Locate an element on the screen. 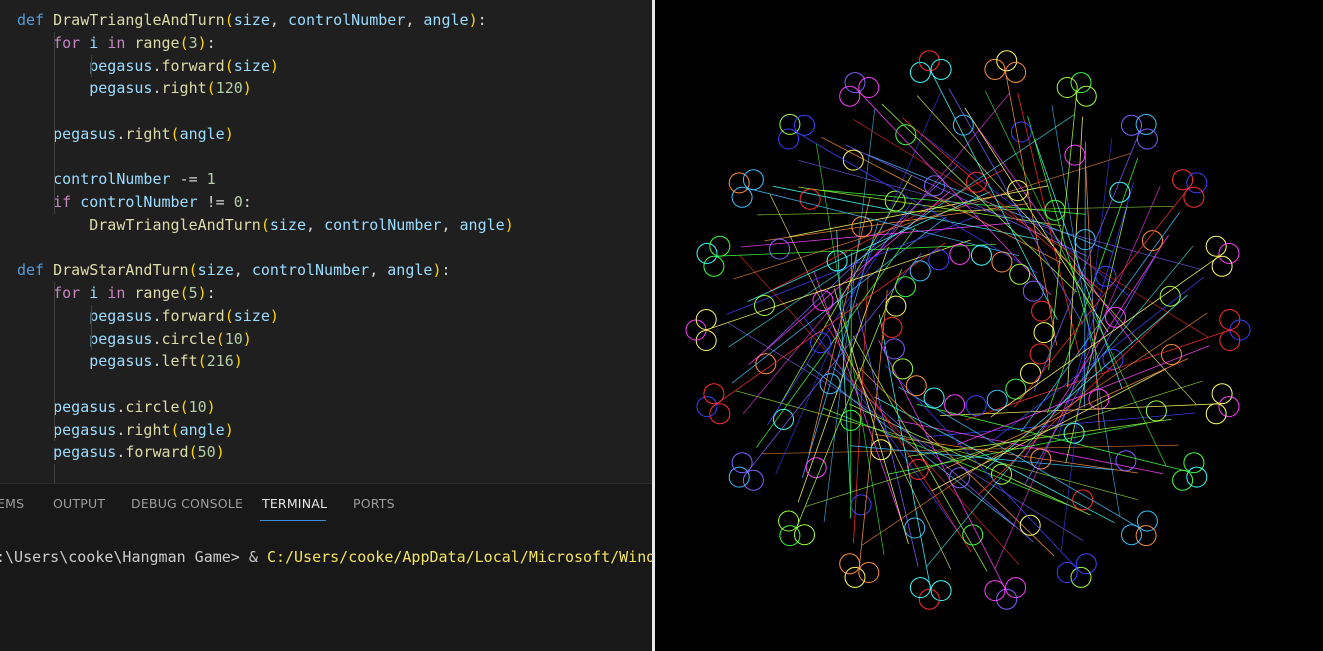 The height and width of the screenshot is (651, 1323). code-line: if controlNumber != 0: is located at coordinates (134, 202).